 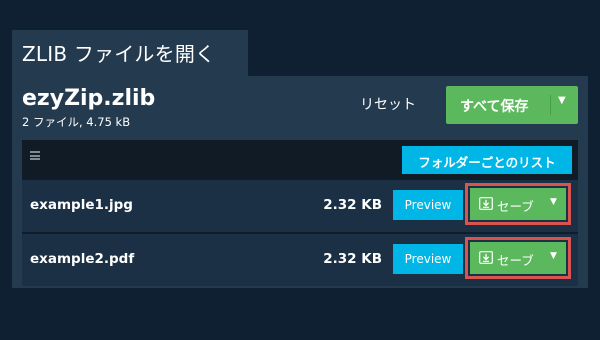 What do you see at coordinates (81, 205) in the screenshot?
I see `file-name: example1.jpg` at bounding box center [81, 205].